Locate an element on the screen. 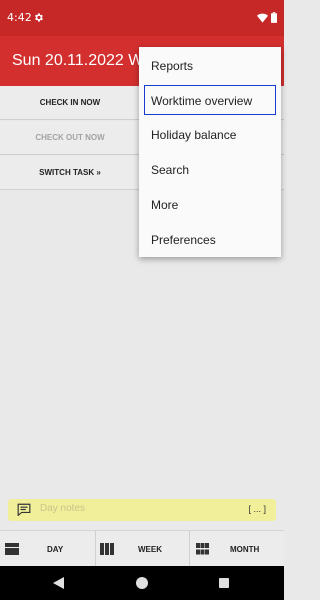  switch-task-button: SWITCH TASK » is located at coordinates (70, 173).